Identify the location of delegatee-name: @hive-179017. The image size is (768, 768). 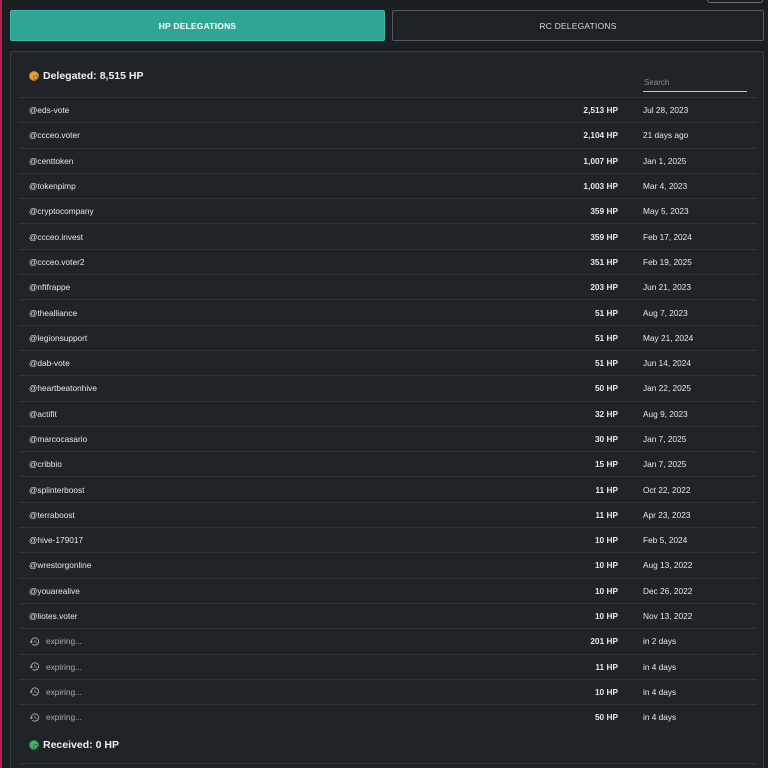
(56, 540).